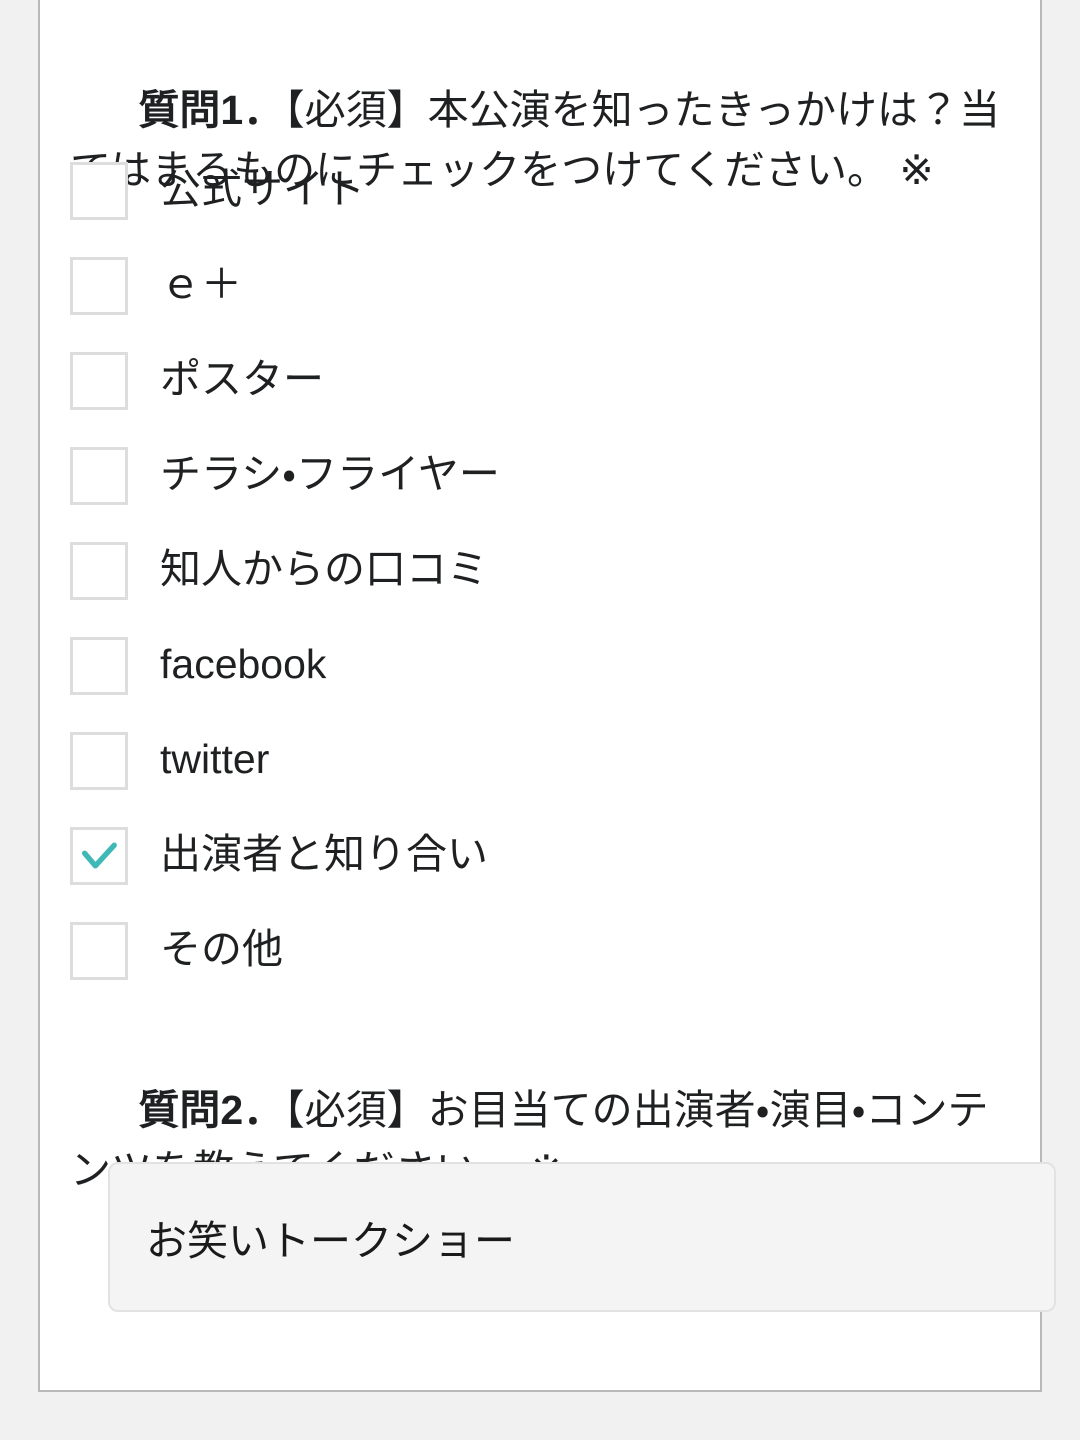 This screenshot has height=1440, width=1080. What do you see at coordinates (324, 569) in the screenshot?
I see `option-label-word-of-mouth: 知人からの口コミ` at bounding box center [324, 569].